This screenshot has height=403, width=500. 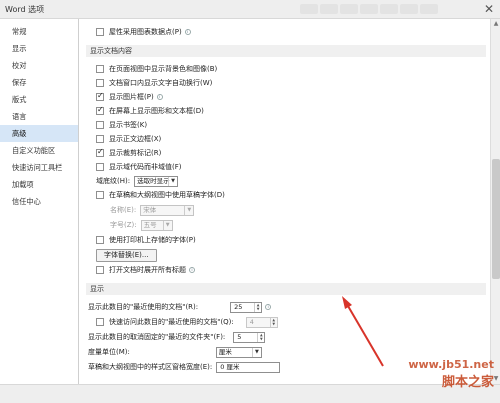 I want to click on sidebar-item-general: 常规, so click(x=39, y=31).